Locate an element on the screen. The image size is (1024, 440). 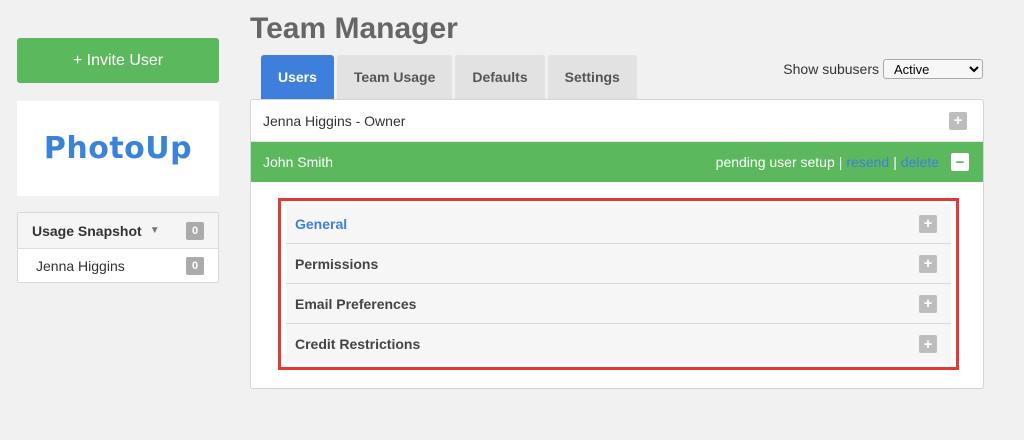
usage-user-name: Jenna Higgins is located at coordinates (80, 266).